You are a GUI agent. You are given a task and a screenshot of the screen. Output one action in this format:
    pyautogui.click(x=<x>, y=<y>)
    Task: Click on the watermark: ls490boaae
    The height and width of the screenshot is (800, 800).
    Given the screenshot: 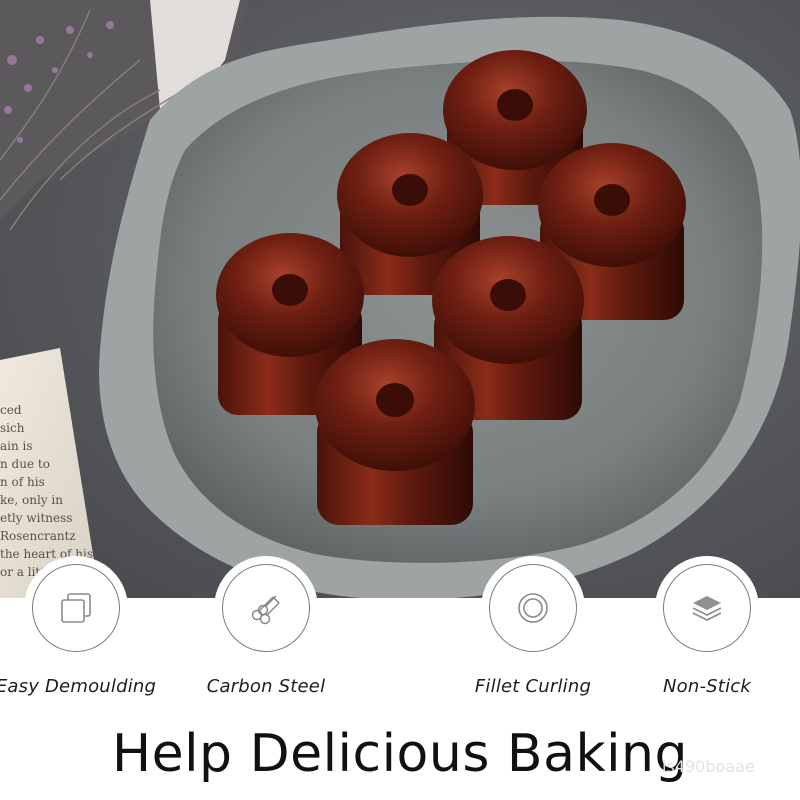 What is the action you would take?
    pyautogui.click(x=708, y=766)
    